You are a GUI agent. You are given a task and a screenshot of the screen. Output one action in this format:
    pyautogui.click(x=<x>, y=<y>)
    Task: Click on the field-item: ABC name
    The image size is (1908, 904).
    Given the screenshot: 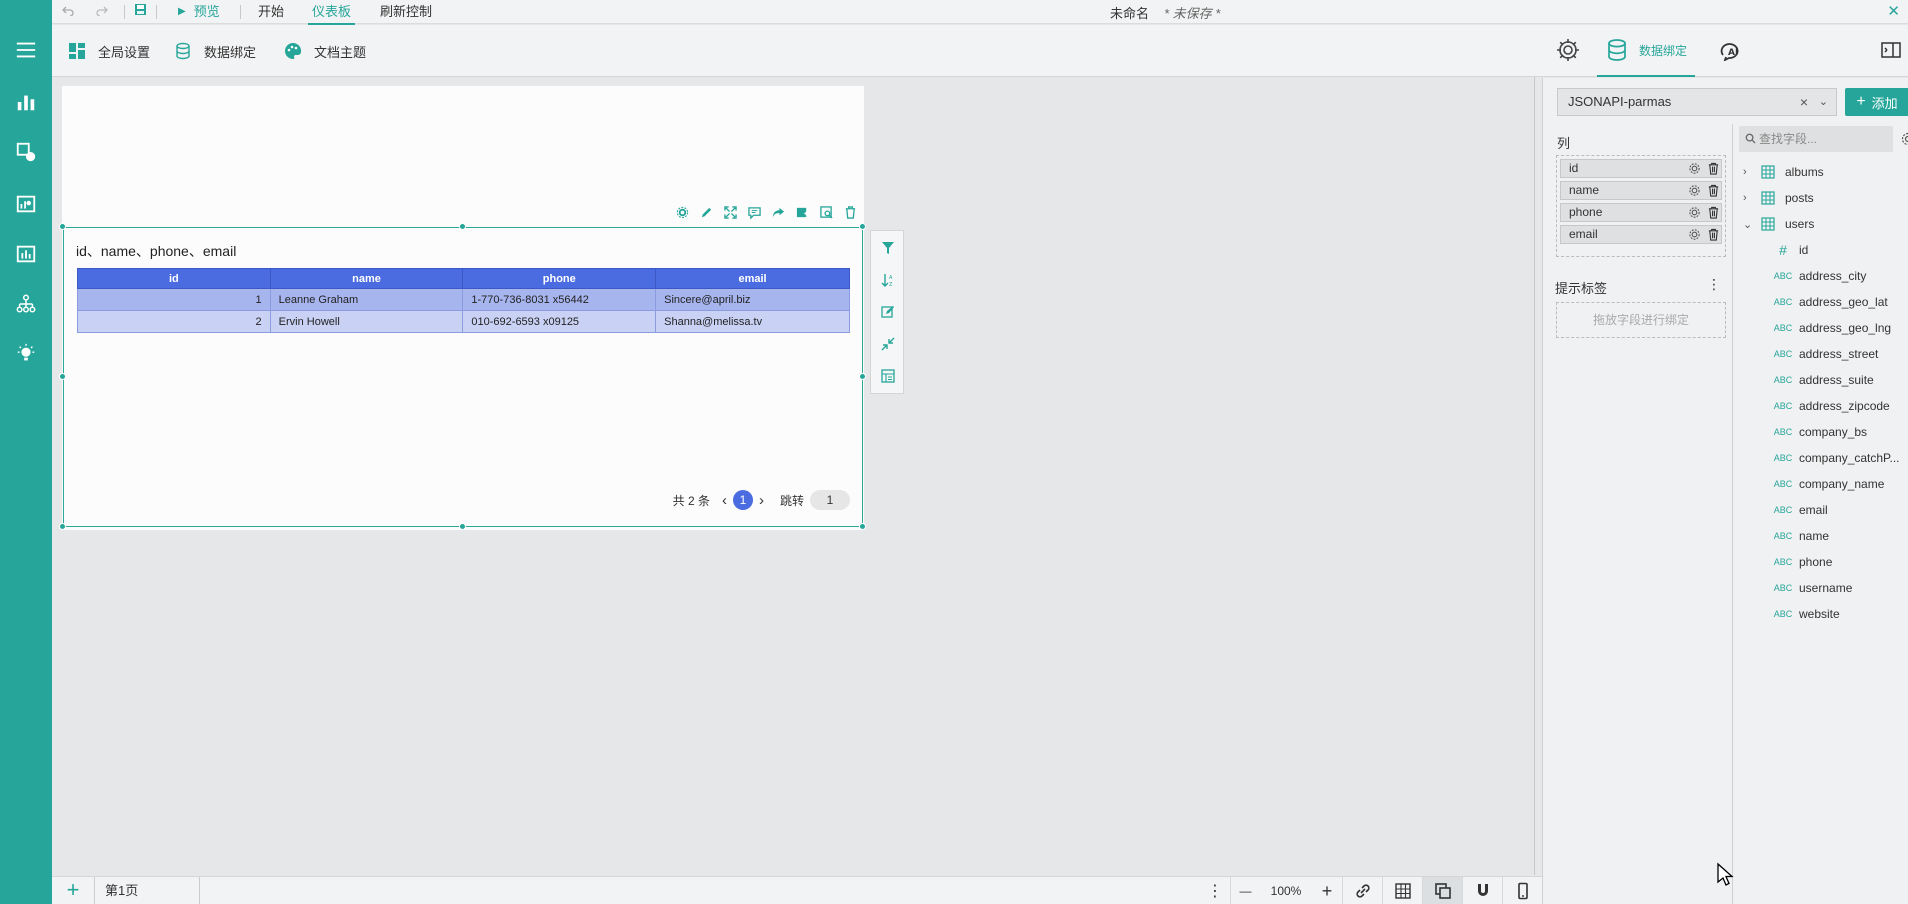 What is the action you would take?
    pyautogui.click(x=1801, y=536)
    